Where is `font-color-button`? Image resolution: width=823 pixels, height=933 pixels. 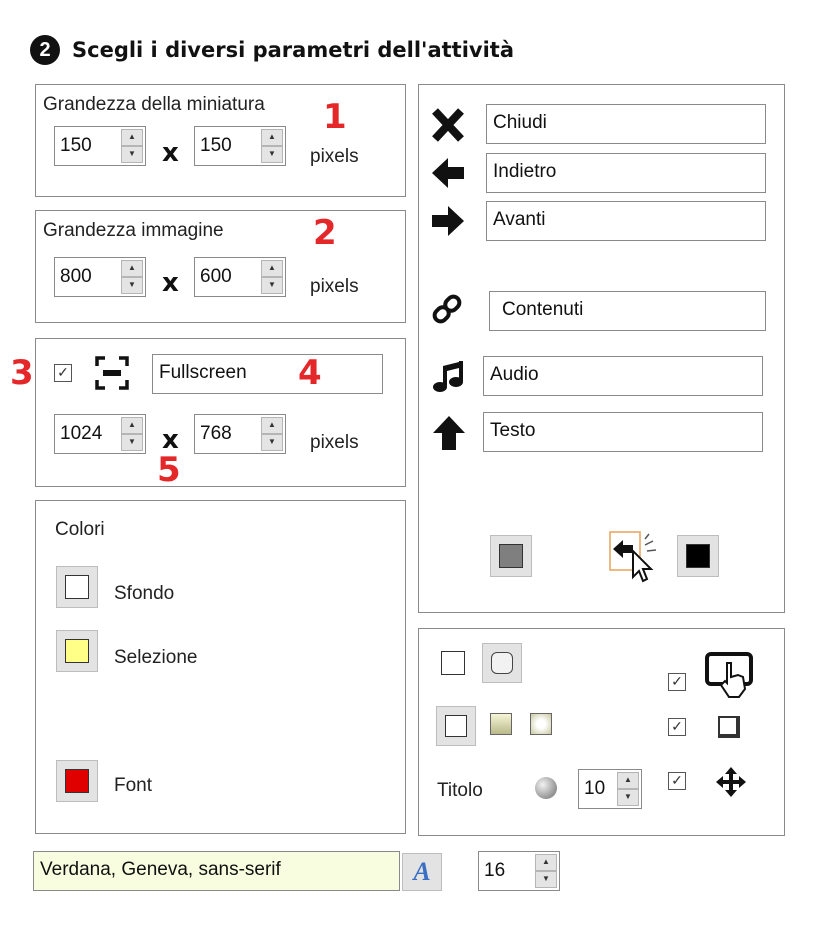
font-color-button is located at coordinates (77, 781).